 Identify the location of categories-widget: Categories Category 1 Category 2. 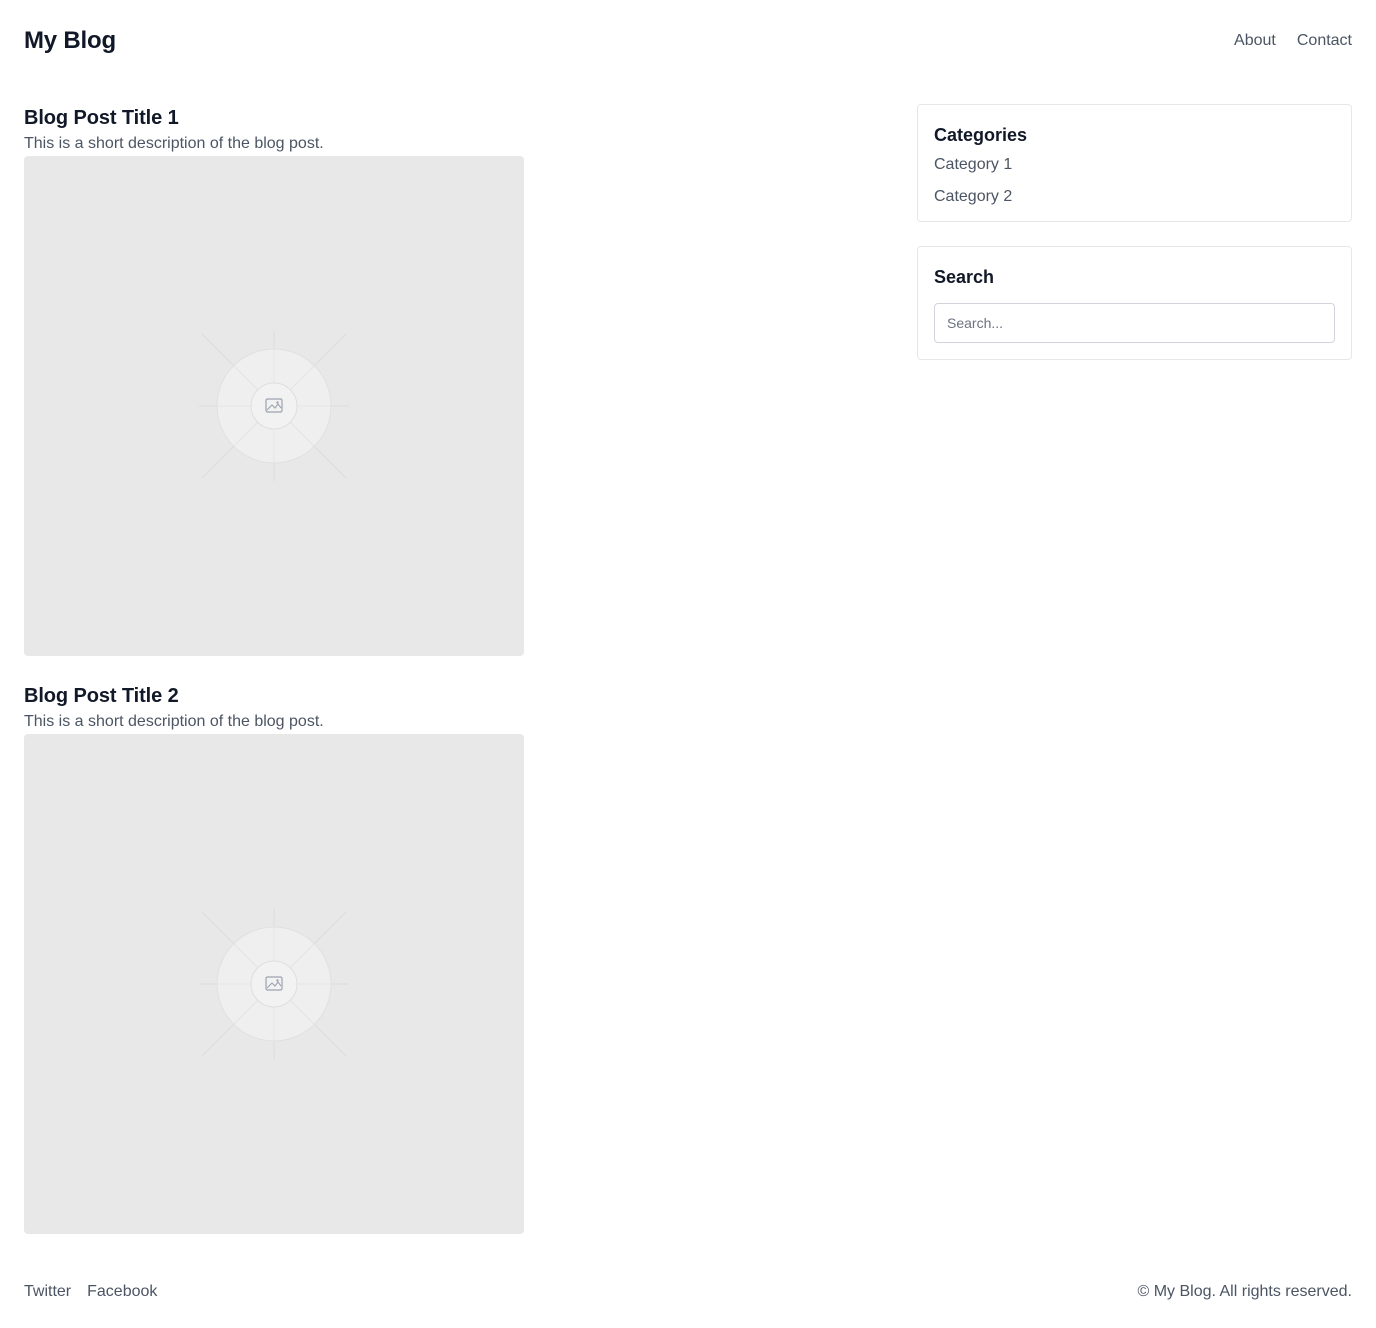
(1134, 163).